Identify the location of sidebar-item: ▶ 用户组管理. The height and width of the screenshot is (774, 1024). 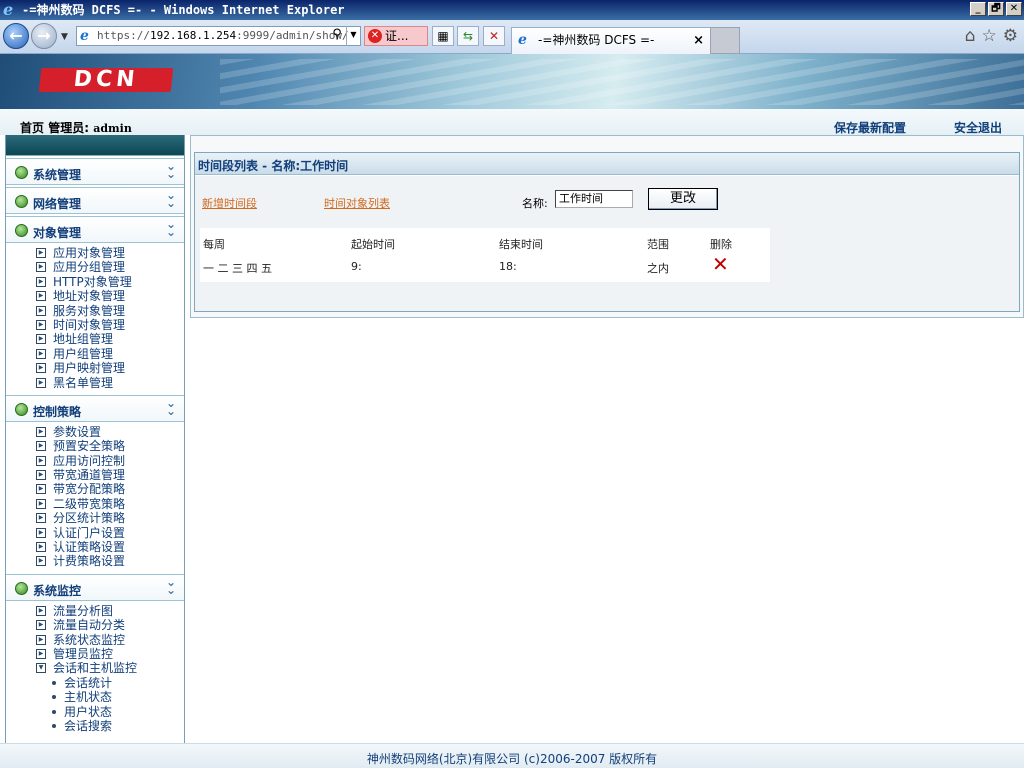
(110, 354).